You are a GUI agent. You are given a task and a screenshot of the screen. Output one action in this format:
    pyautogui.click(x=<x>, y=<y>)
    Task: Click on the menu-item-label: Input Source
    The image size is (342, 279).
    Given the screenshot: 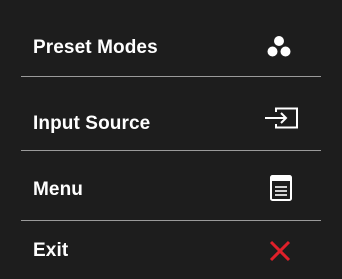 What is the action you would take?
    pyautogui.click(x=92, y=123)
    